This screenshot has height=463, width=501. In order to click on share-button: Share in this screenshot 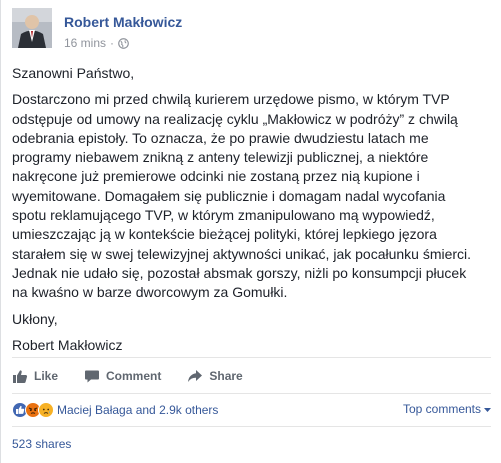, I will do `click(215, 376)`.